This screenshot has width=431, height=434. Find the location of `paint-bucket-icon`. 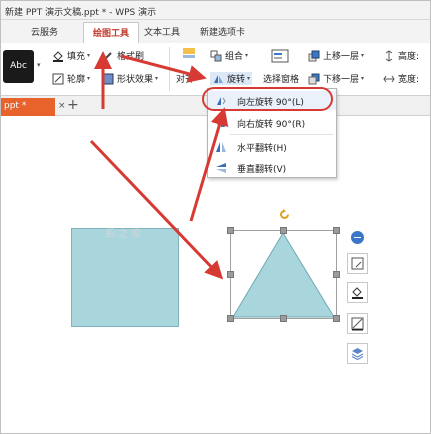

paint-bucket-icon is located at coordinates (58, 56).